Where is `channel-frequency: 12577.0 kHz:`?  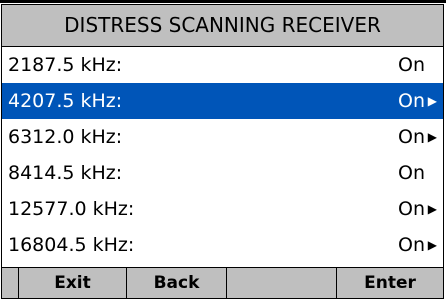 channel-frequency: 12577.0 kHz: is located at coordinates (71, 209).